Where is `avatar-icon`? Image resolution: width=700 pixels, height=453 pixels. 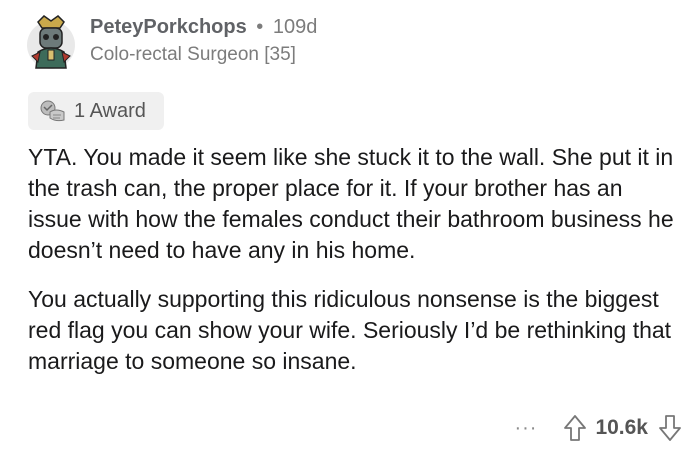 avatar-icon is located at coordinates (51, 42).